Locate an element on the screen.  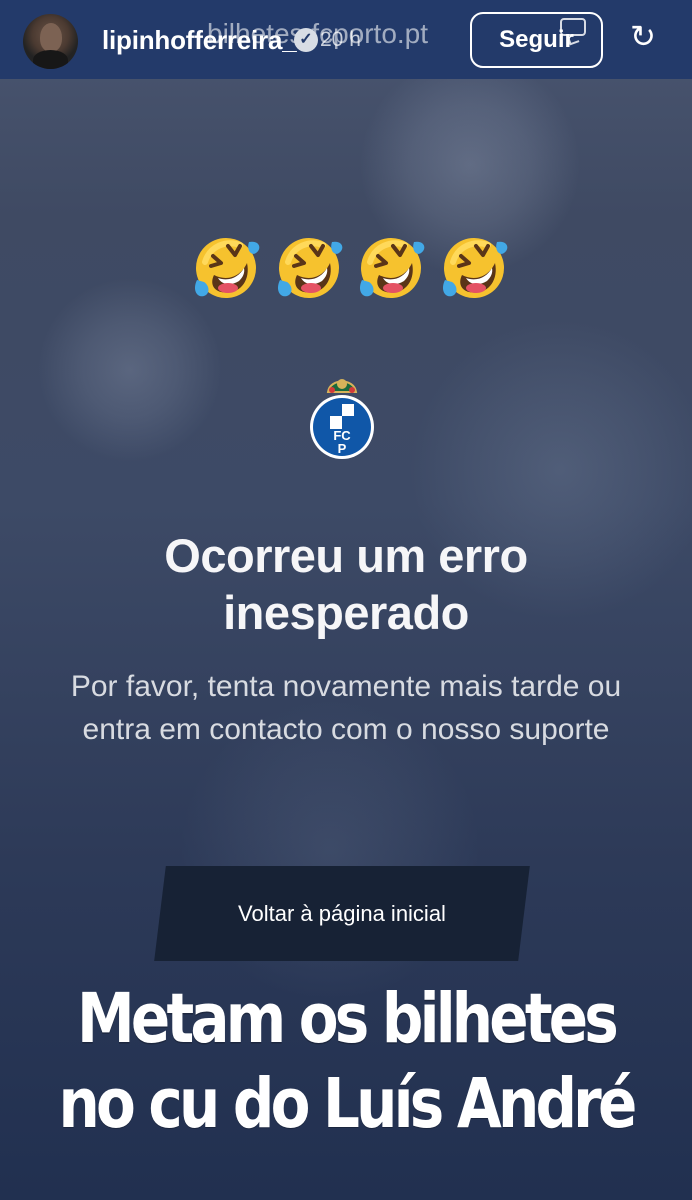
back-home-button-label: Voltar à página inicial is located at coordinates (342, 913).